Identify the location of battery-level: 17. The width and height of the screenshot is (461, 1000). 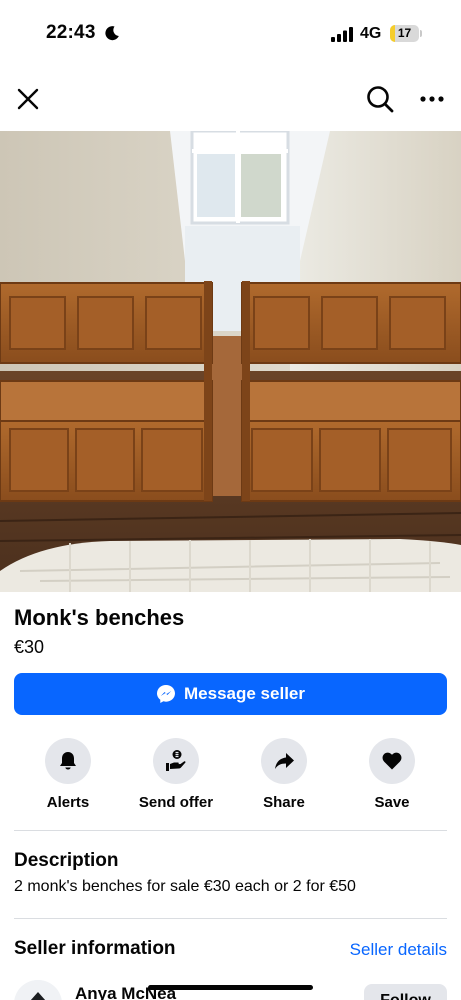
(404, 33).